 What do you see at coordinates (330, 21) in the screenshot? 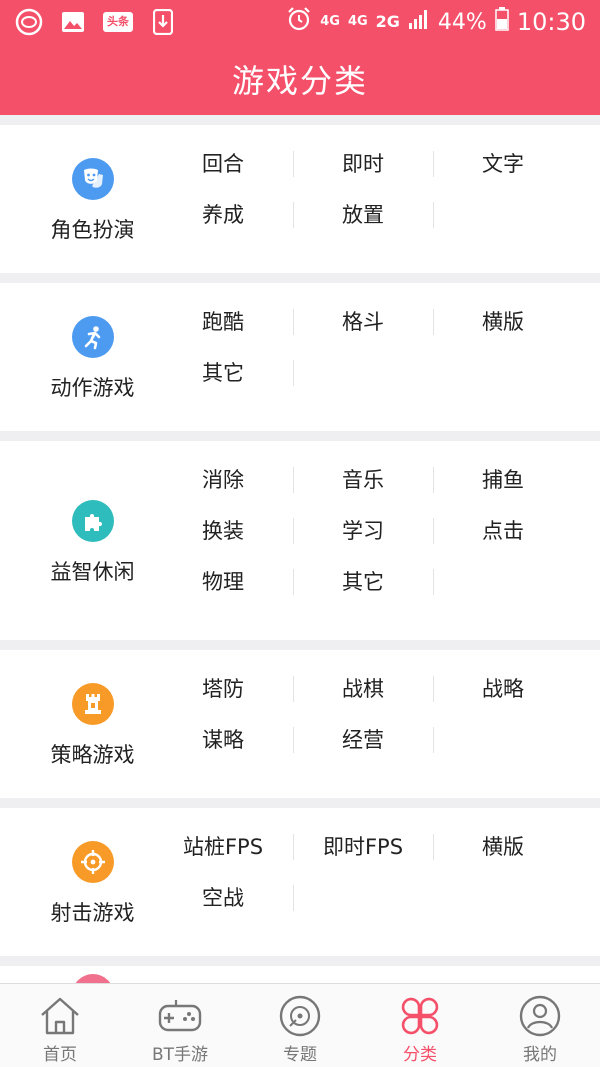
I see `network-4g-indicator: 4G` at bounding box center [330, 21].